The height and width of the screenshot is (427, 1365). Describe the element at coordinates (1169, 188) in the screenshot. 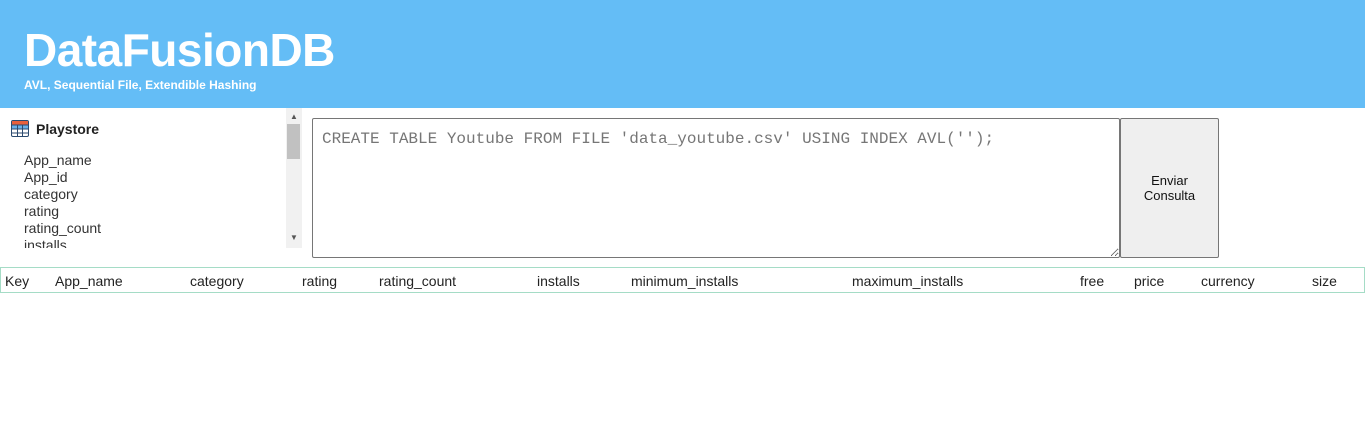

I see `send-query-button: Enviar Consulta` at that location.